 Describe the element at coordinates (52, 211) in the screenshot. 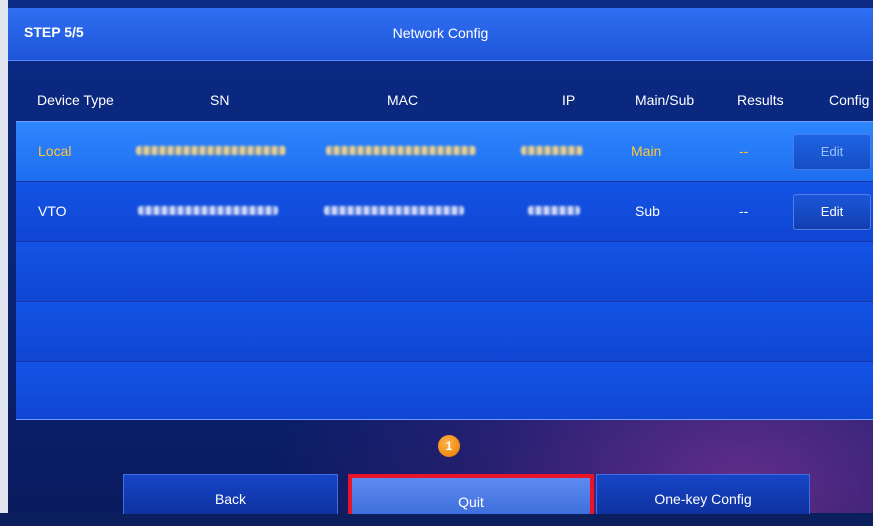

I see `device-type-cell: VTO` at that location.